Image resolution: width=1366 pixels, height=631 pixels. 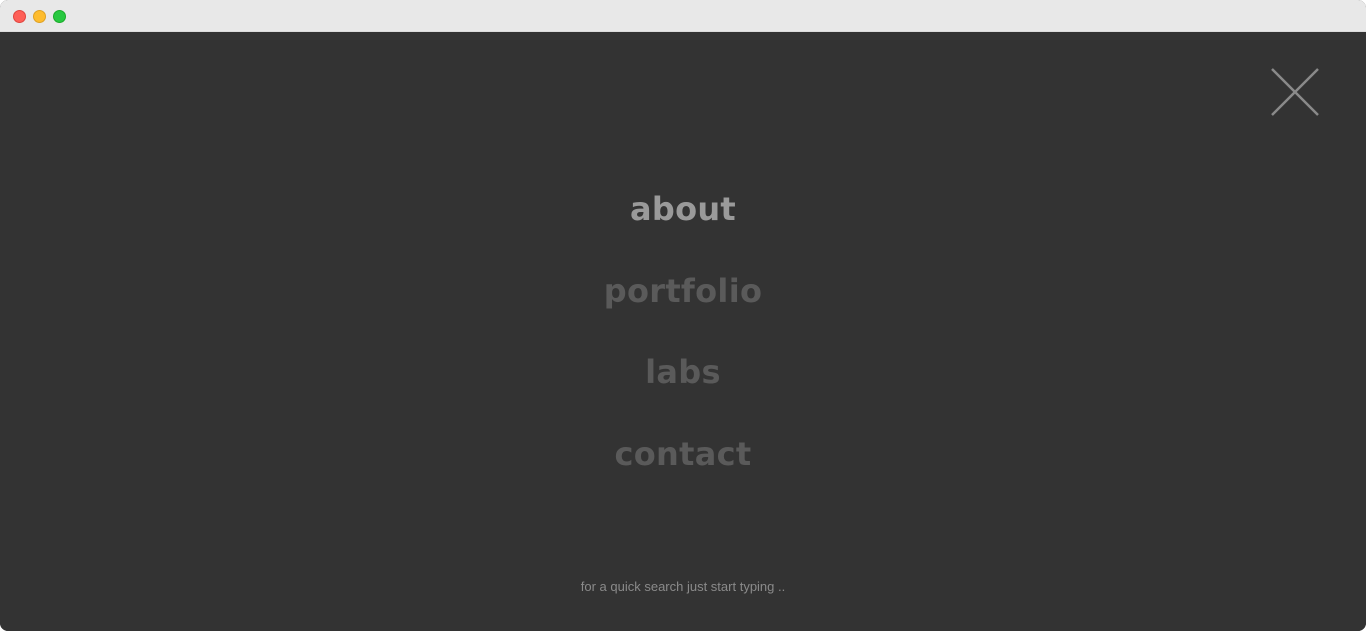 I want to click on menu-item-labs: labs, so click(x=683, y=372).